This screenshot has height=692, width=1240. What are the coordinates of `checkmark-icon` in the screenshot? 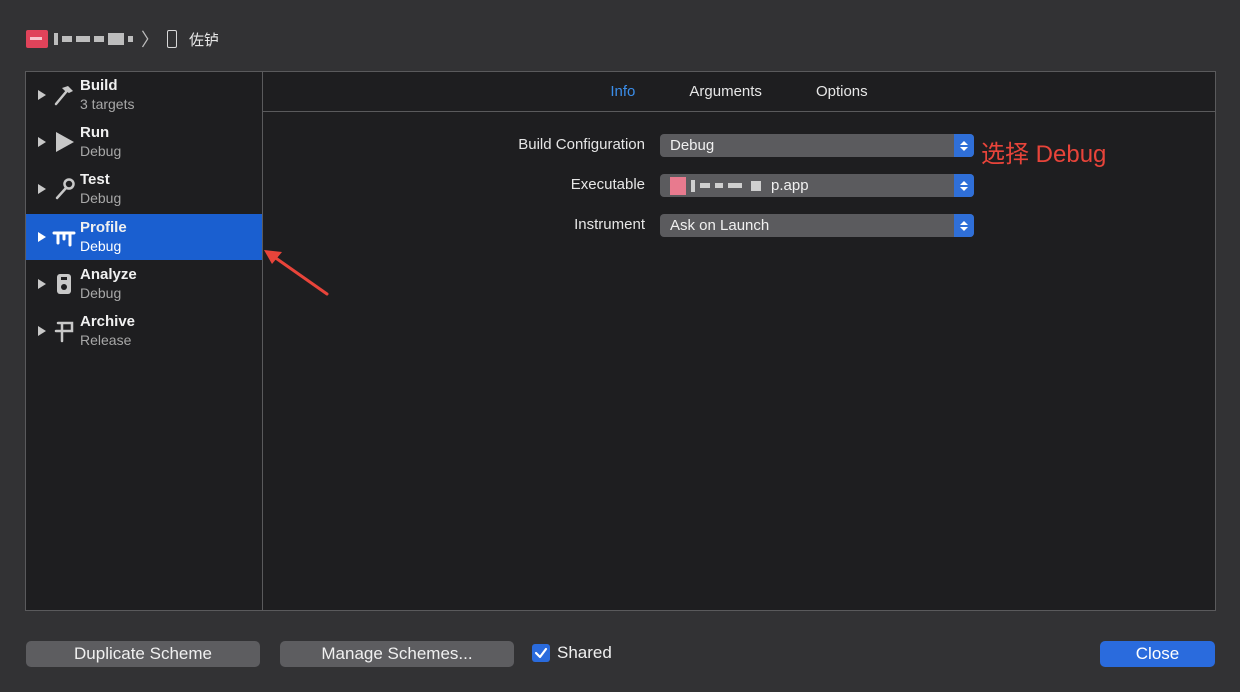 It's located at (541, 653).